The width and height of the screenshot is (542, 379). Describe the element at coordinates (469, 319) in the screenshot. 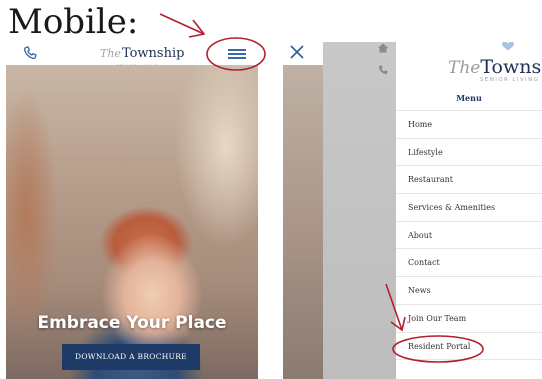

I see `menu-item-join-our-team: Join Our Team` at that location.